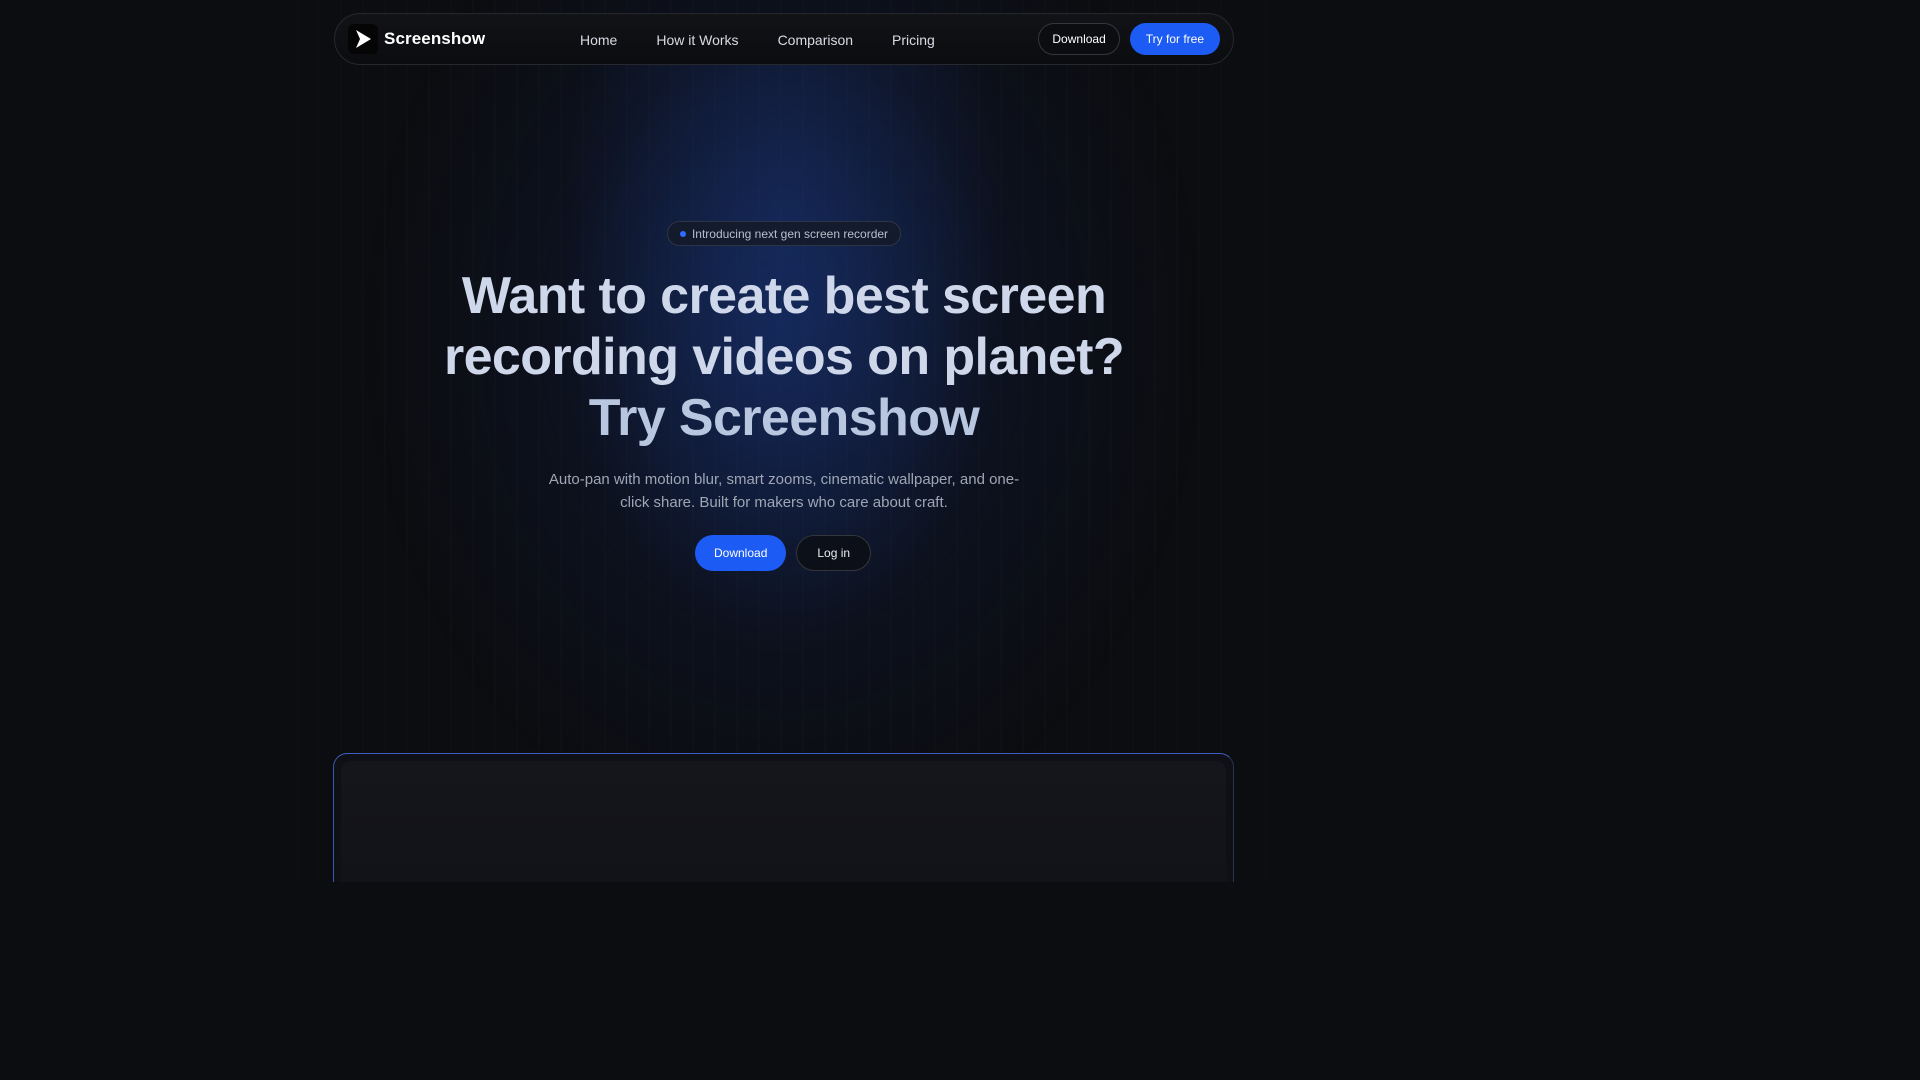  Describe the element at coordinates (435, 38) in the screenshot. I see `brand-name: Screenshow` at that location.